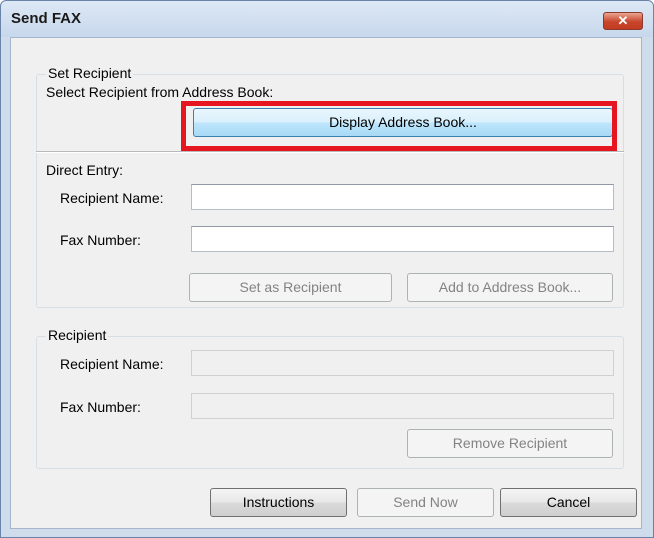 Image resolution: width=654 pixels, height=538 pixels. I want to click on cancel-button: Cancel, so click(568, 502).